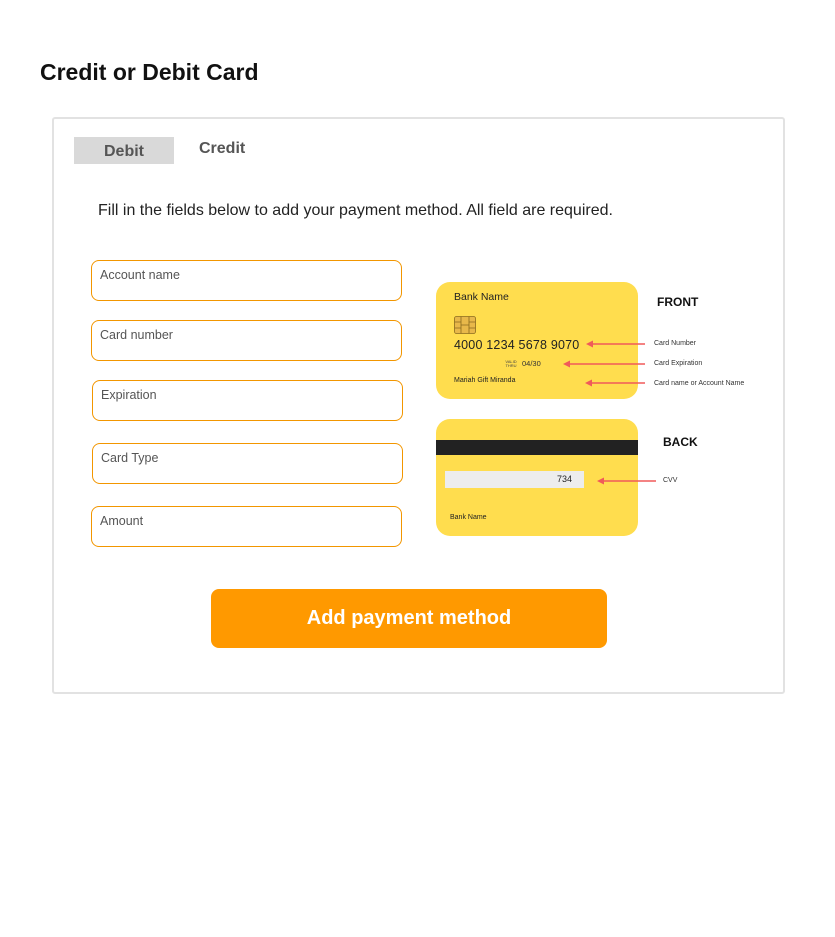 The image size is (835, 937). Describe the element at coordinates (124, 150) in the screenshot. I see `tab-debit: Debit` at that location.